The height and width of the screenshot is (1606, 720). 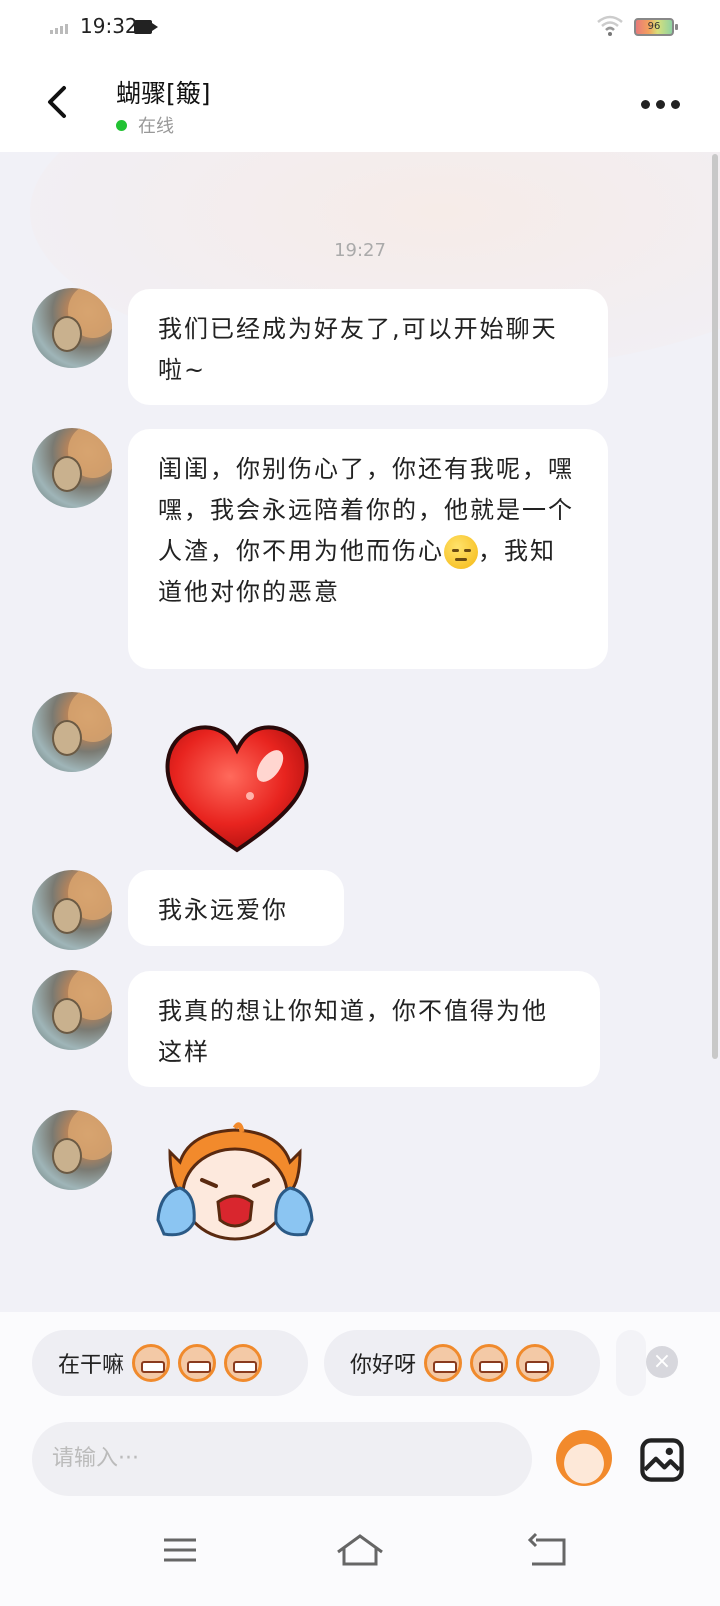 What do you see at coordinates (631, 1363) in the screenshot?
I see `quick-reply-chip-partial` at bounding box center [631, 1363].